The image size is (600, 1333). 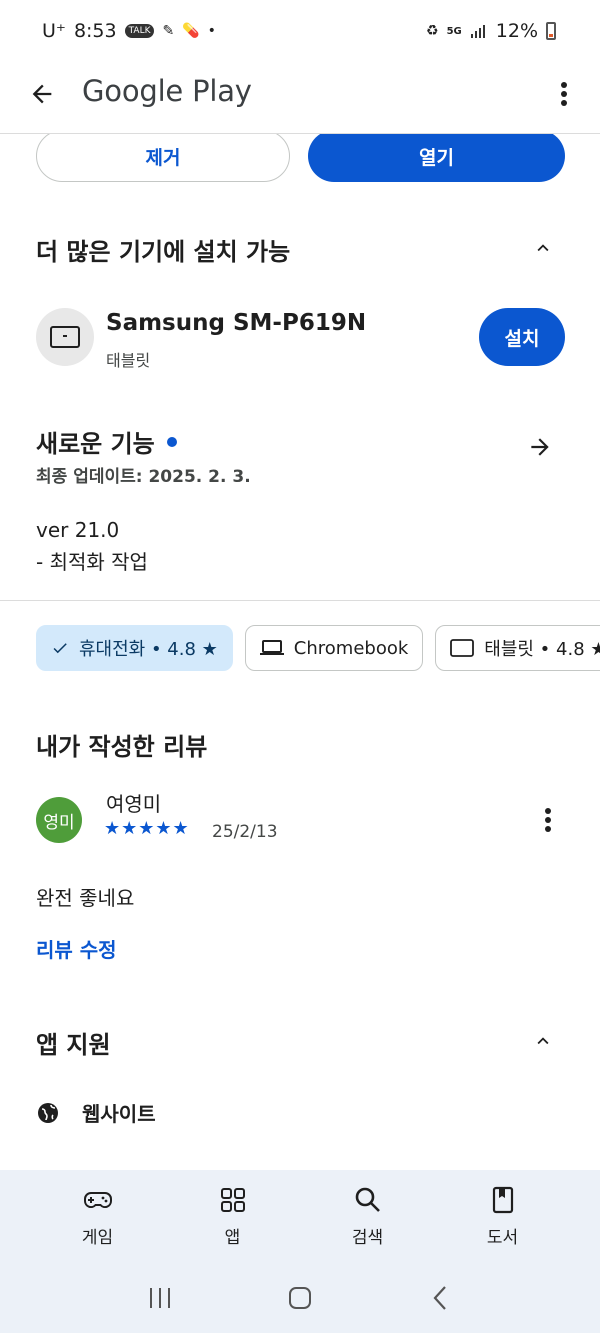 I want to click on avatar: 영미, so click(x=59, y=820).